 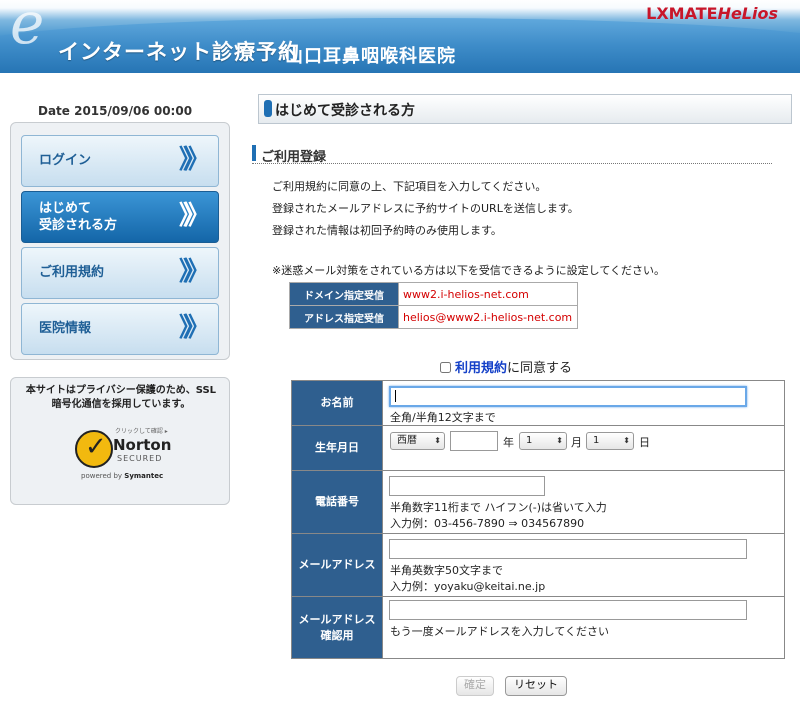 What do you see at coordinates (140, 458) in the screenshot?
I see `norton-secured: SECURED` at bounding box center [140, 458].